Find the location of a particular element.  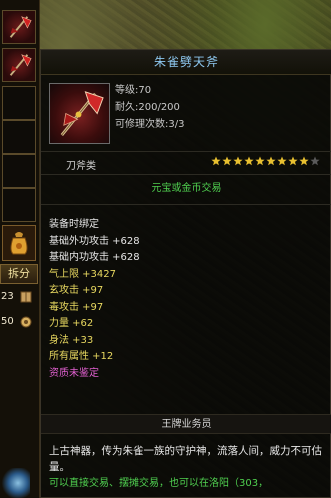

attribute-line: 玄攻击 +97 is located at coordinates (76, 290).